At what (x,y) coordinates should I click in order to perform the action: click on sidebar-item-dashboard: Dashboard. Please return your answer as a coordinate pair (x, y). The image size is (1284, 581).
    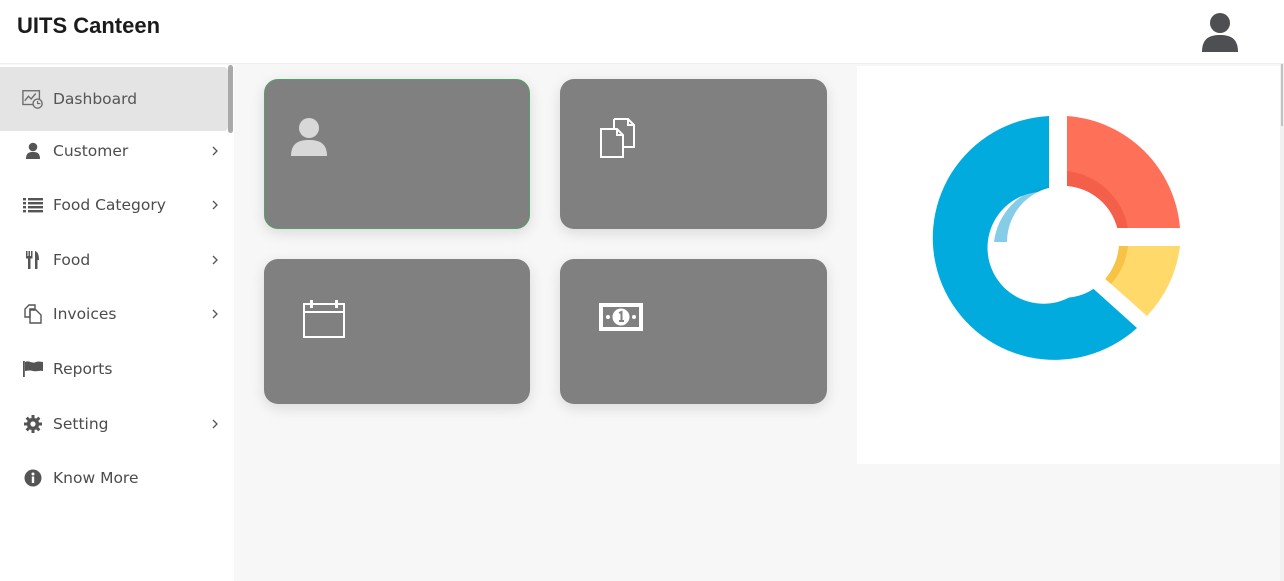
    Looking at the image, I should click on (114, 99).